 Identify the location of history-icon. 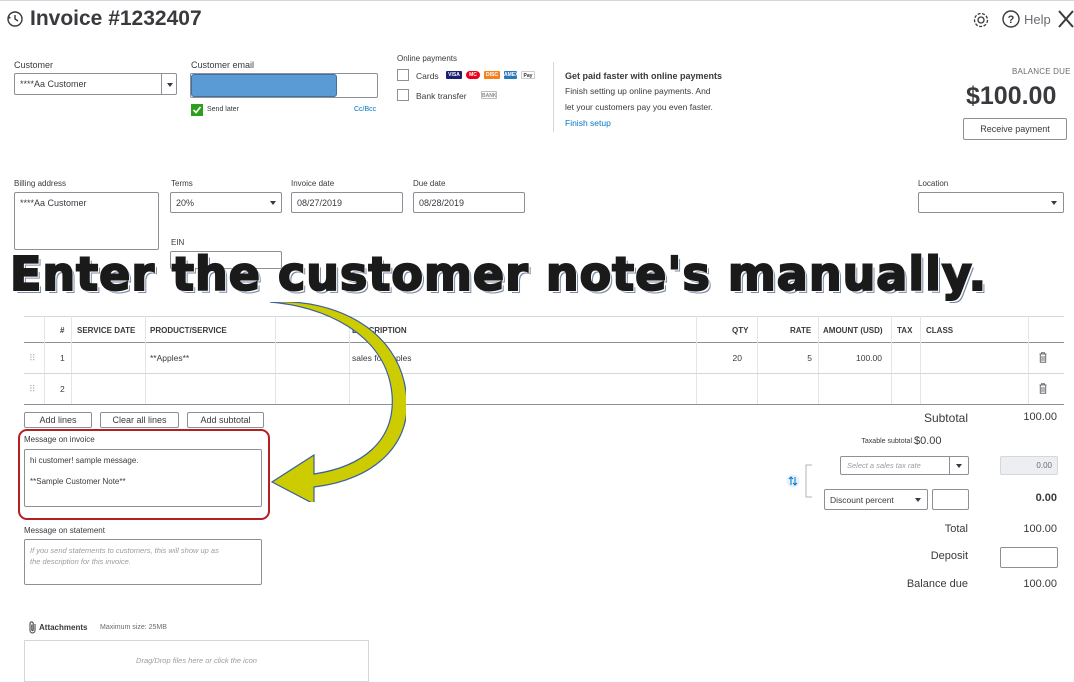
(15, 19).